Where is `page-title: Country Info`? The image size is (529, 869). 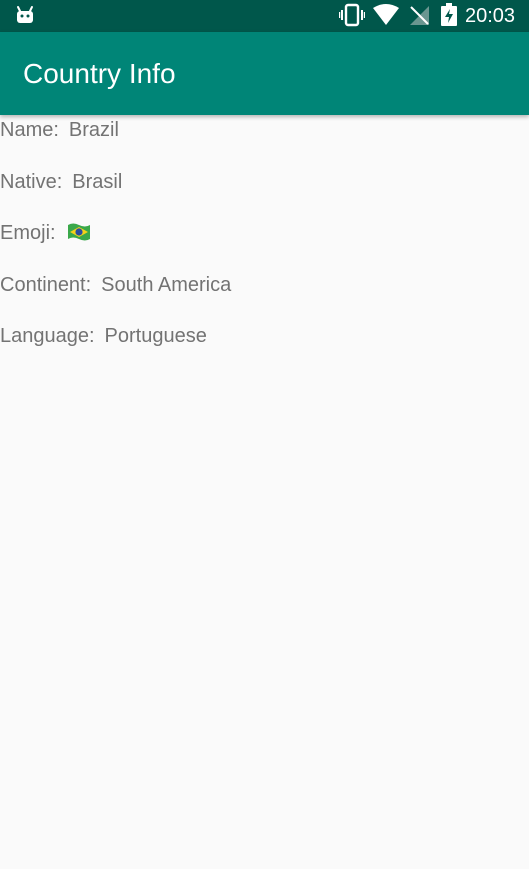 page-title: Country Info is located at coordinates (99, 73).